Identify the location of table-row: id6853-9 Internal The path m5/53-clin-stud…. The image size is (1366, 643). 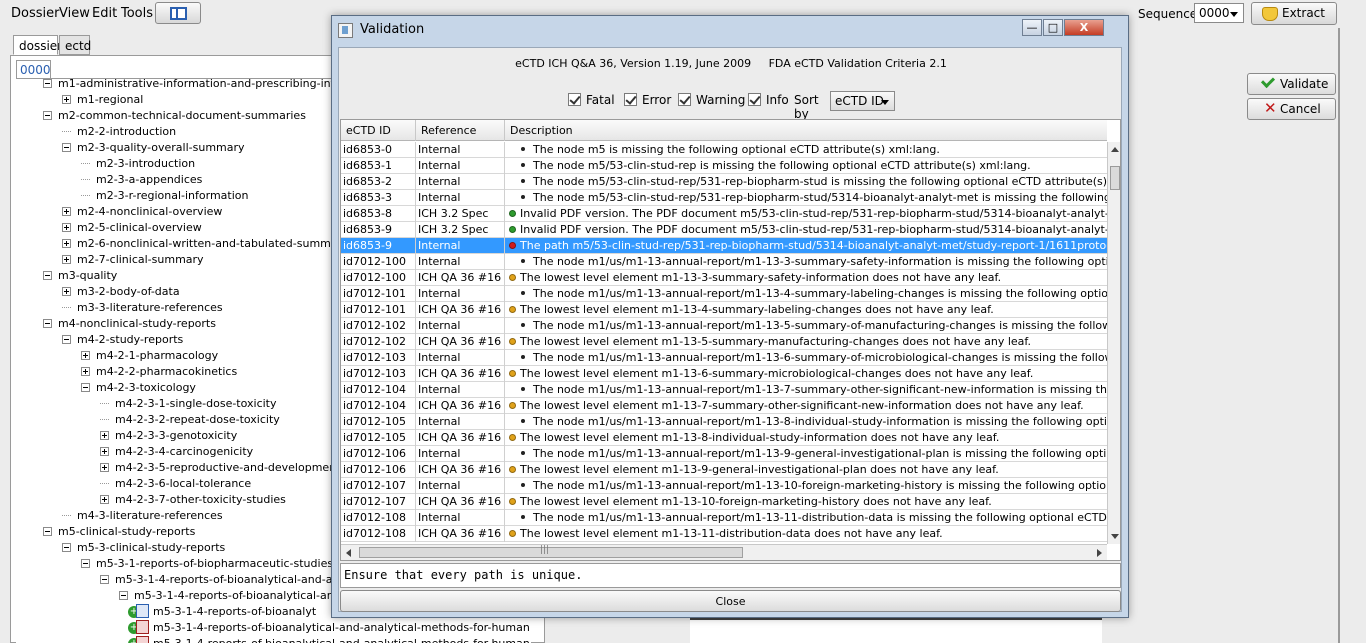
(724, 246).